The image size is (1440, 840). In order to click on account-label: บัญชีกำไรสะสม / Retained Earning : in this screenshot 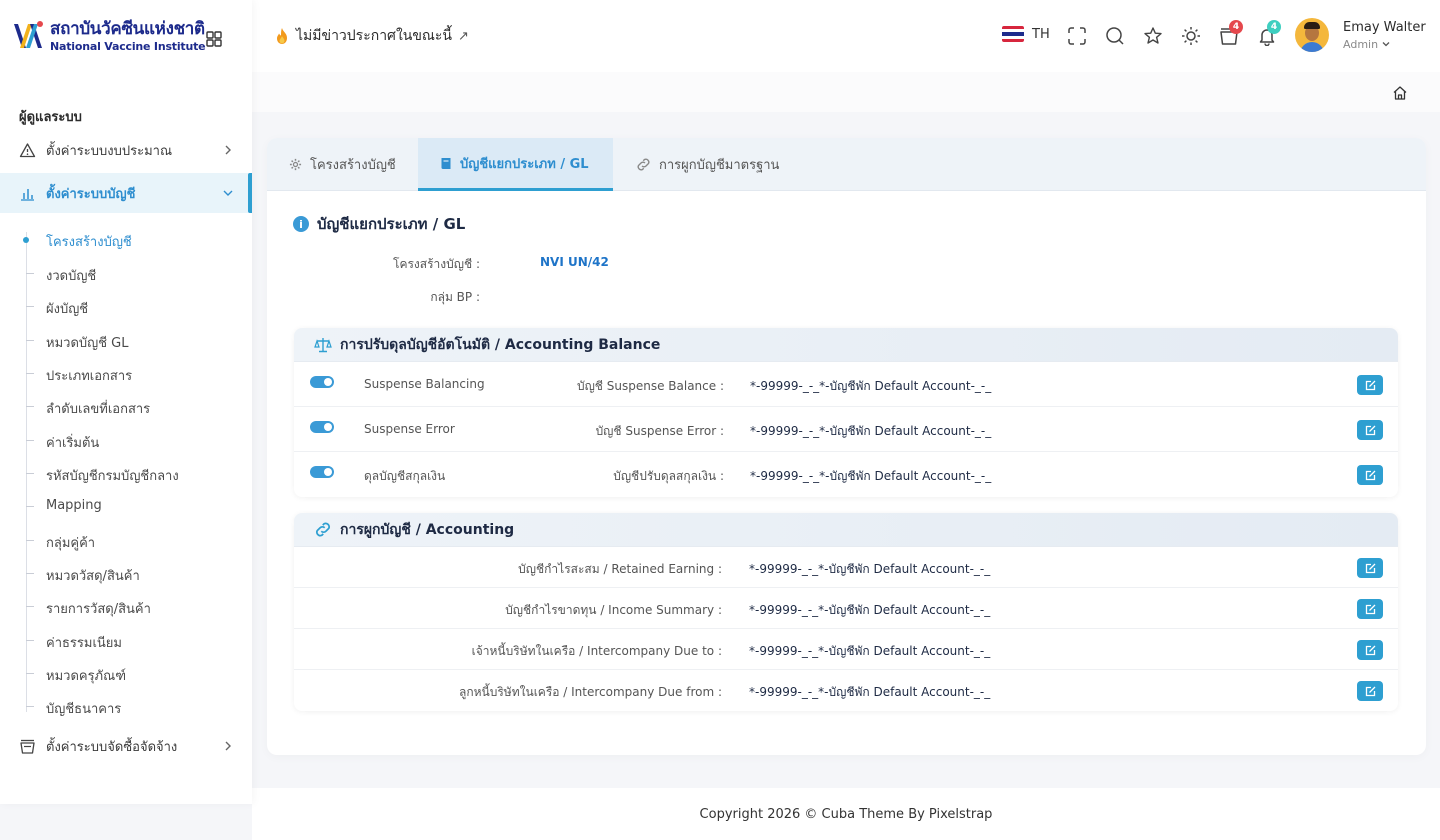, I will do `click(620, 569)`.